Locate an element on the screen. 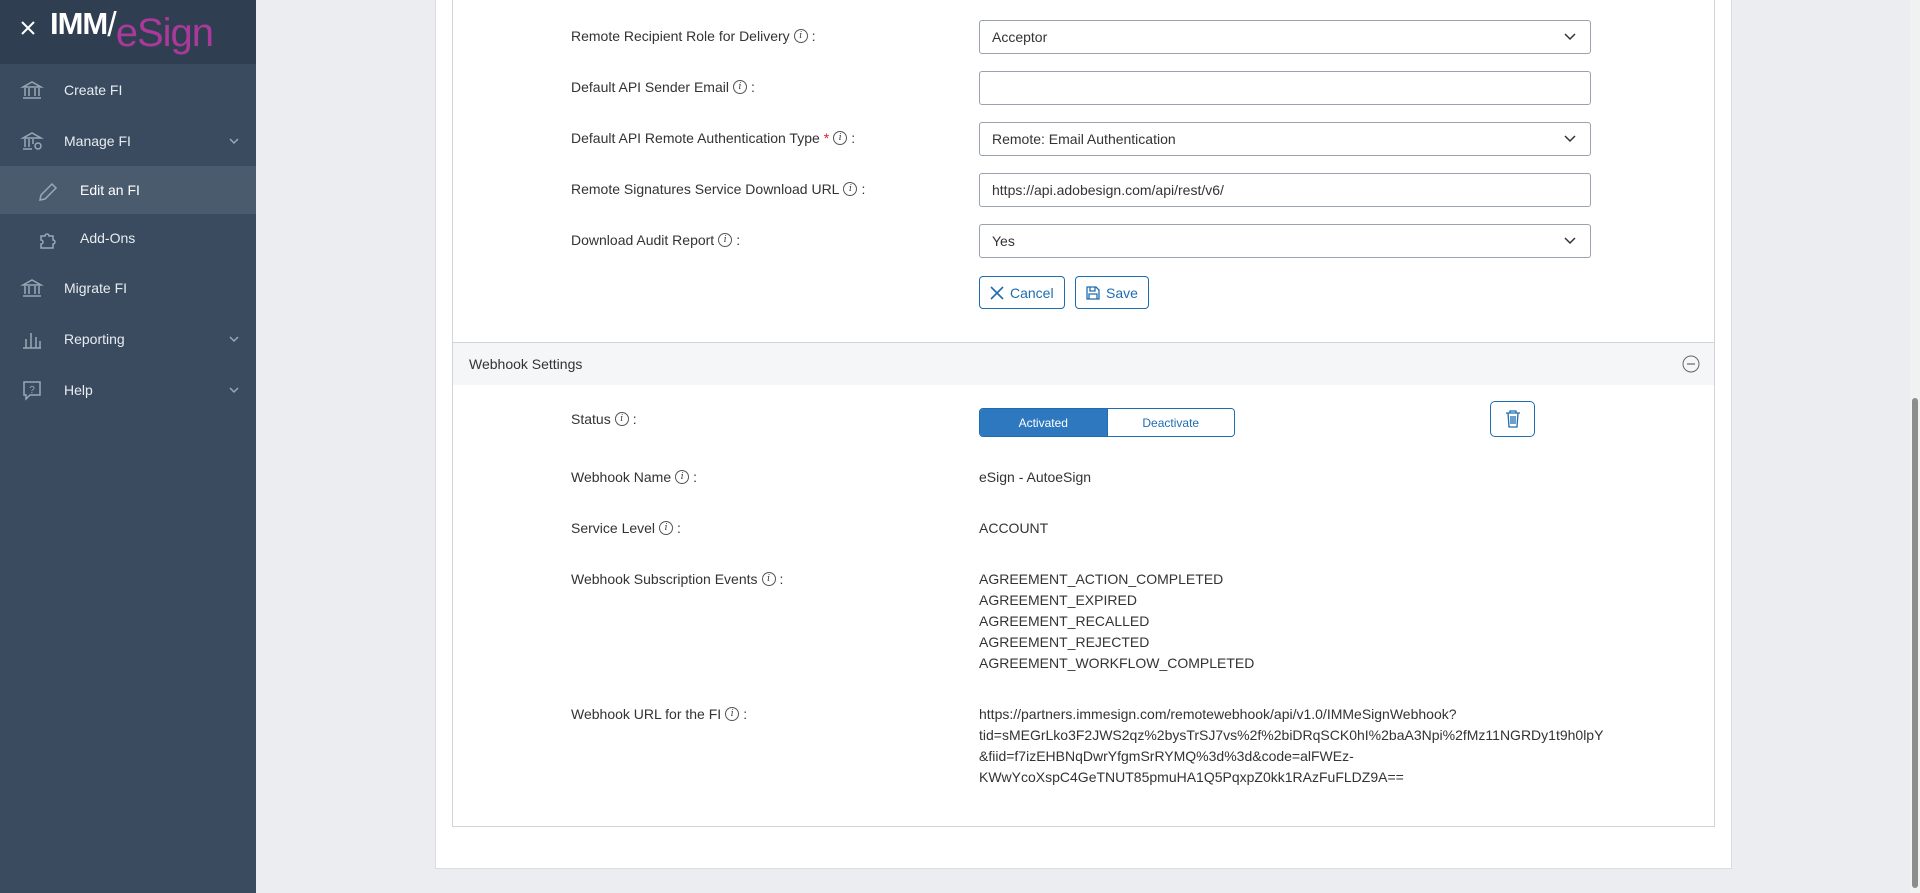 This screenshot has height=893, width=1920. label-text: Default API Sender Email is located at coordinates (650, 87).